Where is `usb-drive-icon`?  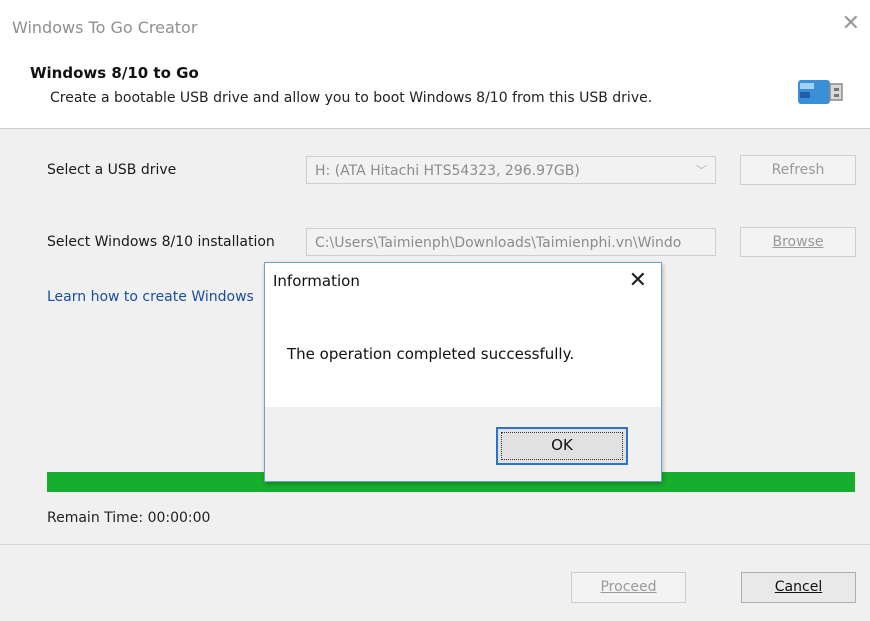
usb-drive-icon is located at coordinates (820, 92).